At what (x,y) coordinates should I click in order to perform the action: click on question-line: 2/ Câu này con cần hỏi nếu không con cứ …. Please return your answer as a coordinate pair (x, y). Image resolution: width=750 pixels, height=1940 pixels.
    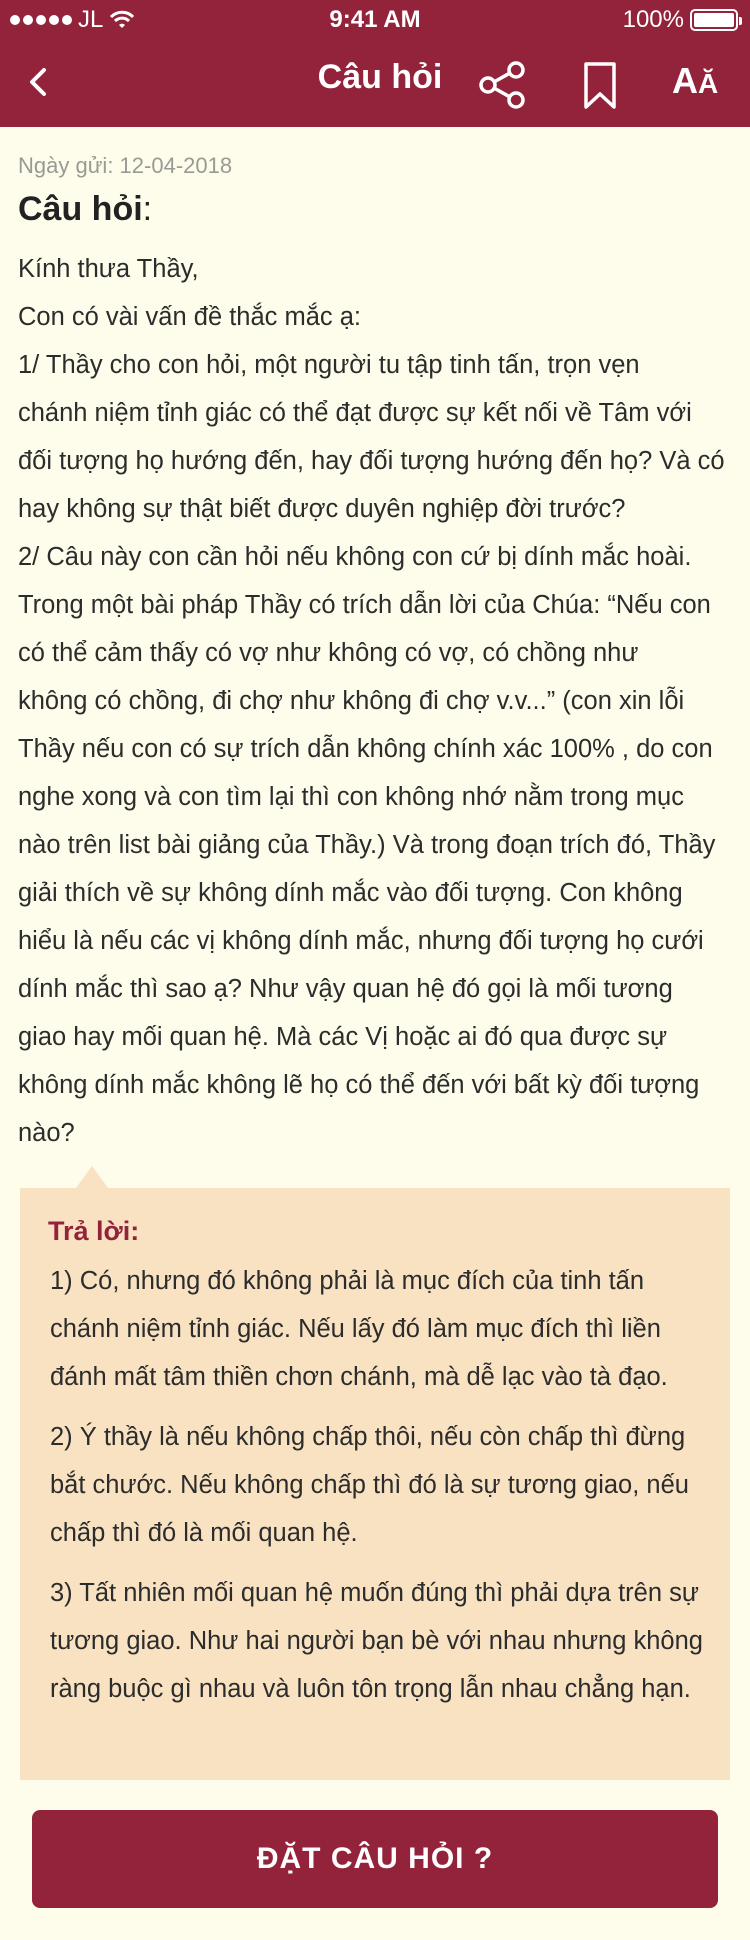
    Looking at the image, I should click on (355, 557).